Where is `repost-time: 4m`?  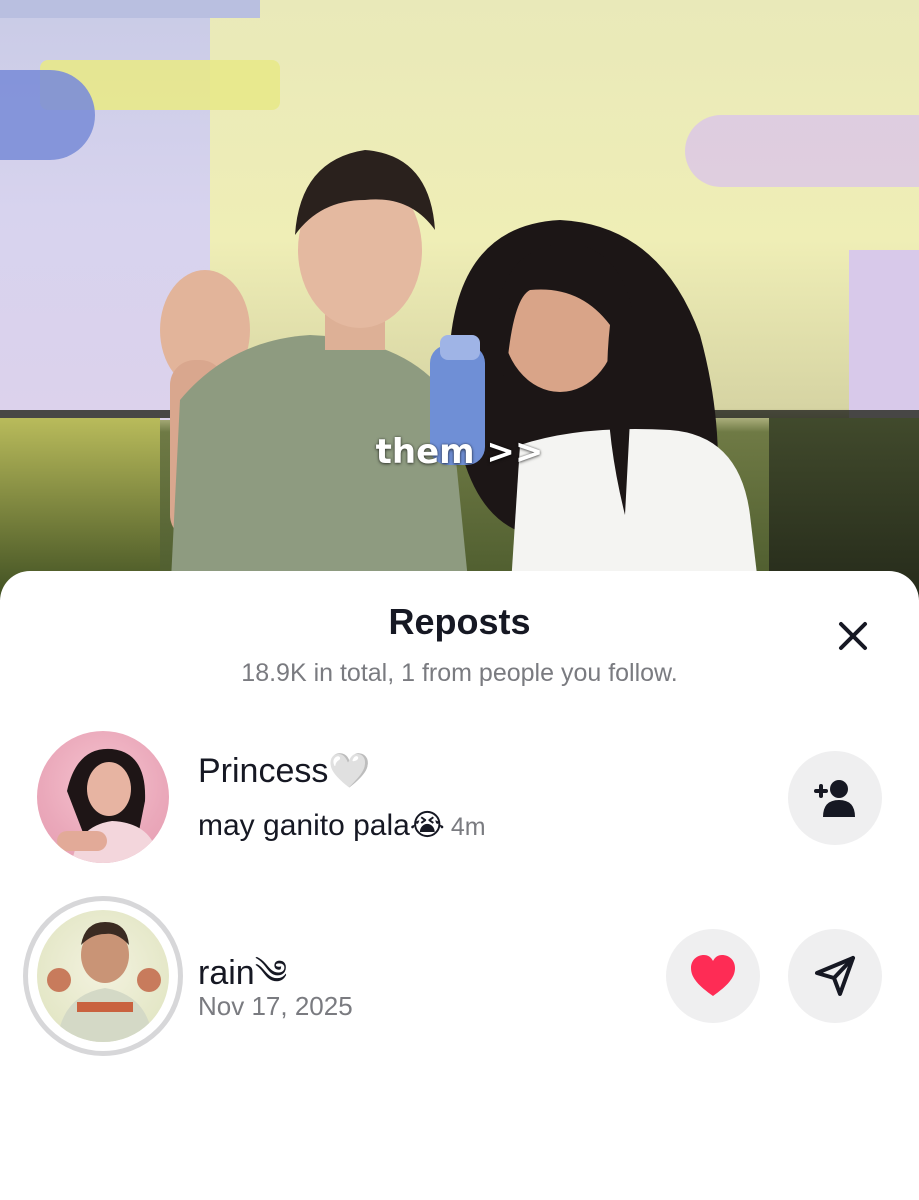
repost-time: 4m is located at coordinates (468, 827).